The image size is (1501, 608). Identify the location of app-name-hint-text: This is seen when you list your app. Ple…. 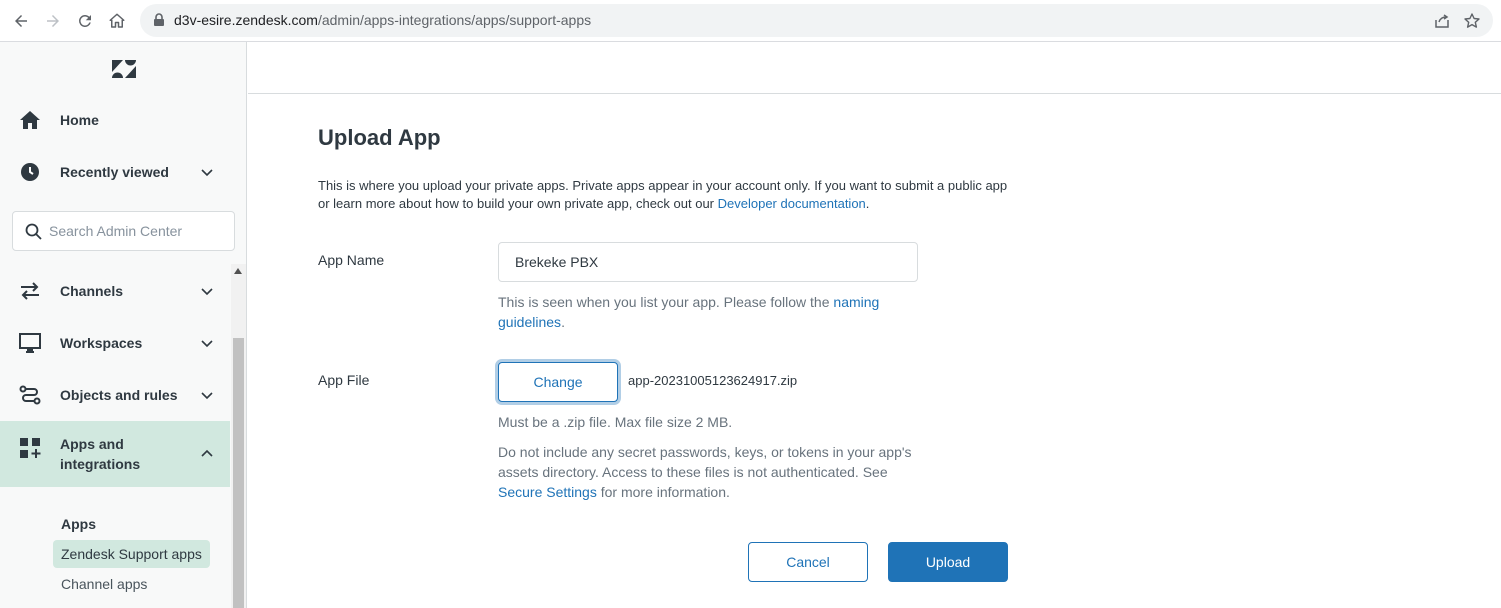
(666, 302).